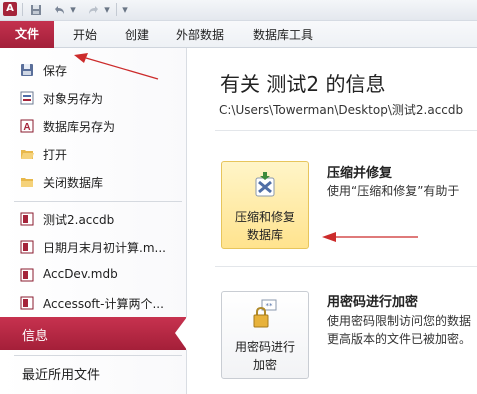  I want to click on annotation-arrow-compact, so click(370, 237).